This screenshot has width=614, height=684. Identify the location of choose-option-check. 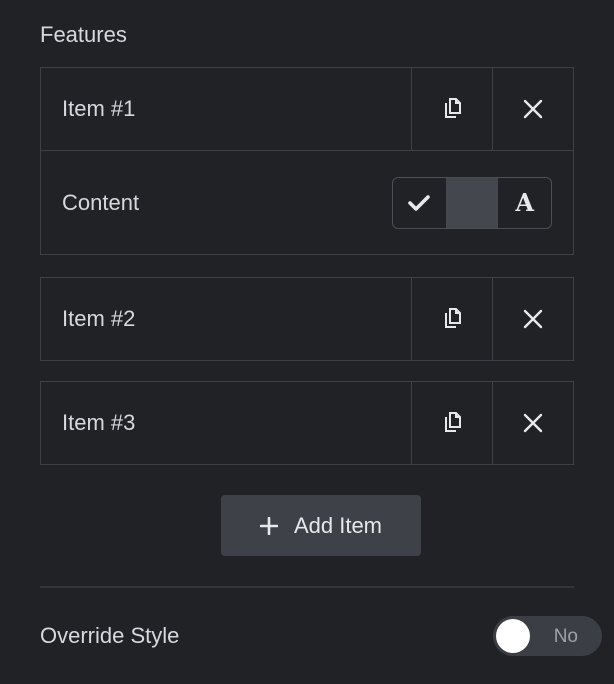
(419, 203).